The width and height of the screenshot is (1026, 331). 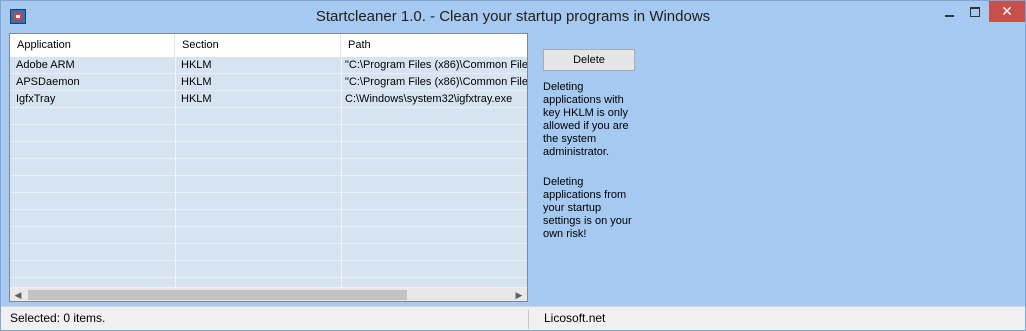 I want to click on close-button: ✕, so click(x=1007, y=11).